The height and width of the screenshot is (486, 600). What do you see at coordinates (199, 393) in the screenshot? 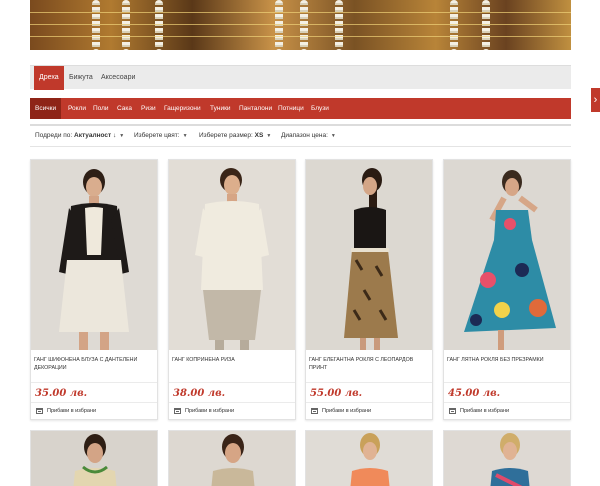
I see `product-price: 38.00 лв.` at bounding box center [199, 393].